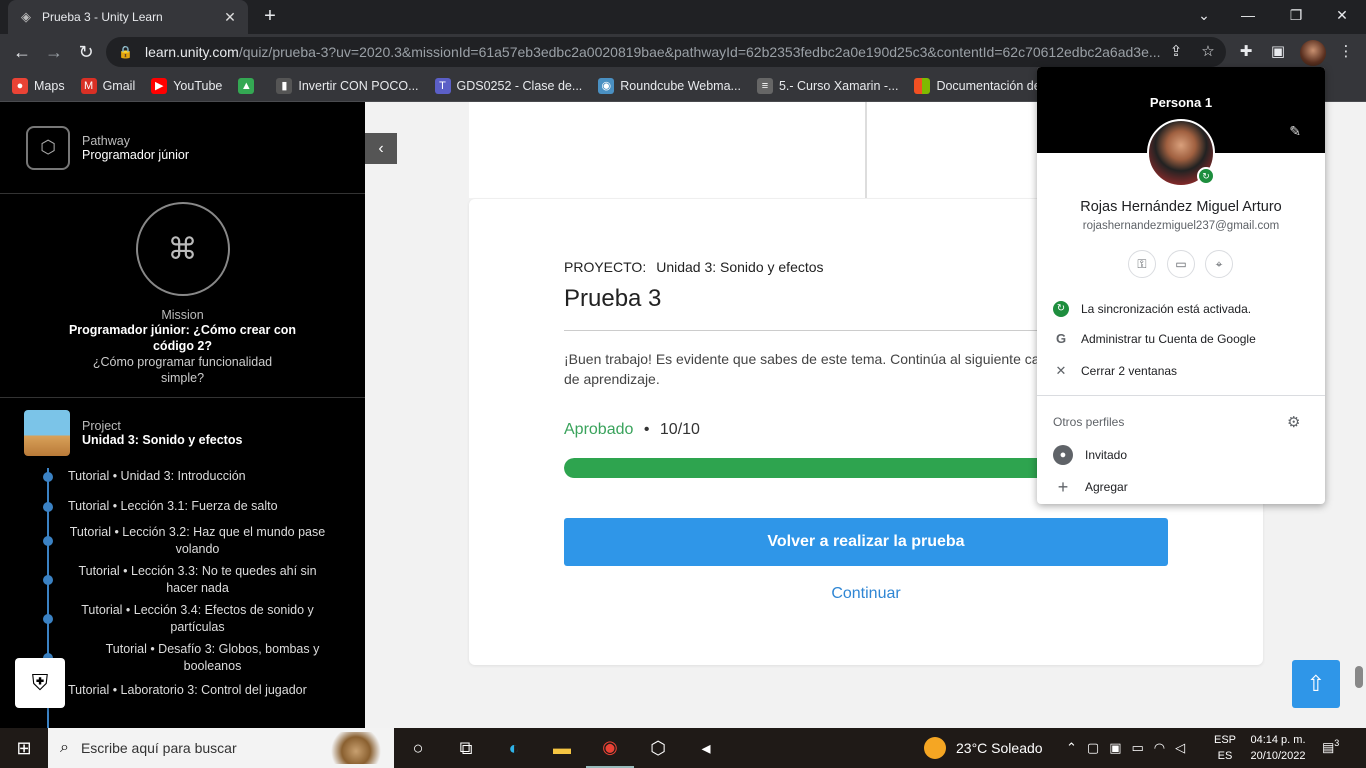  I want to click on new-tab-button: +, so click(270, 17).